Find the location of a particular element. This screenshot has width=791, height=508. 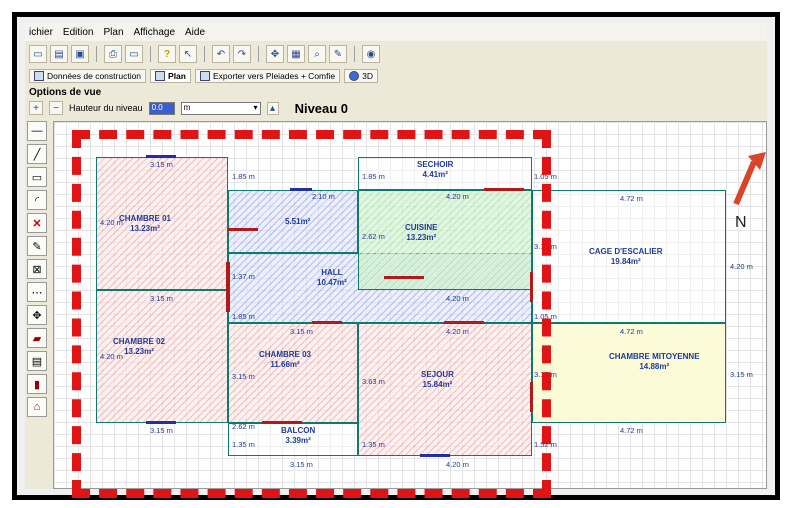

undo-icon: ↶ is located at coordinates (221, 54).